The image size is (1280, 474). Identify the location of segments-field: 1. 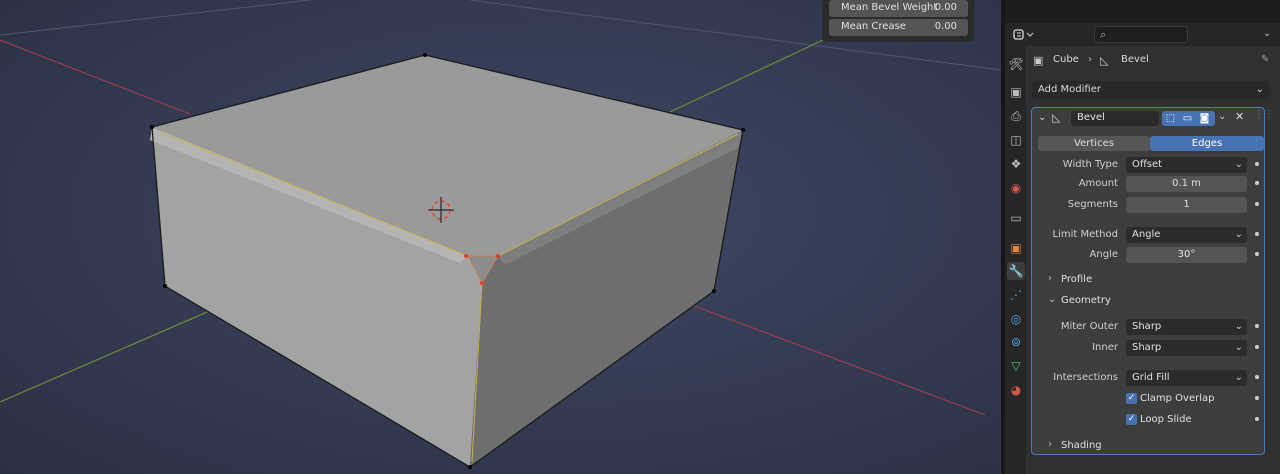
(1186, 205).